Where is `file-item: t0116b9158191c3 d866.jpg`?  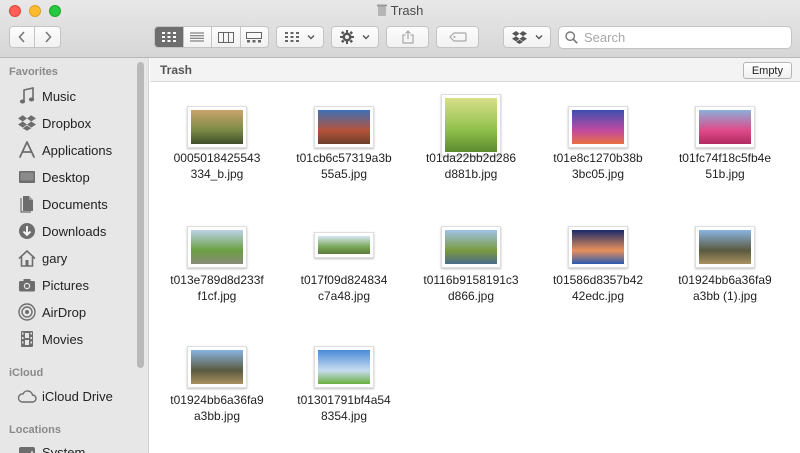 file-item: t0116b9158191c3 d866.jpg is located at coordinates (471, 265).